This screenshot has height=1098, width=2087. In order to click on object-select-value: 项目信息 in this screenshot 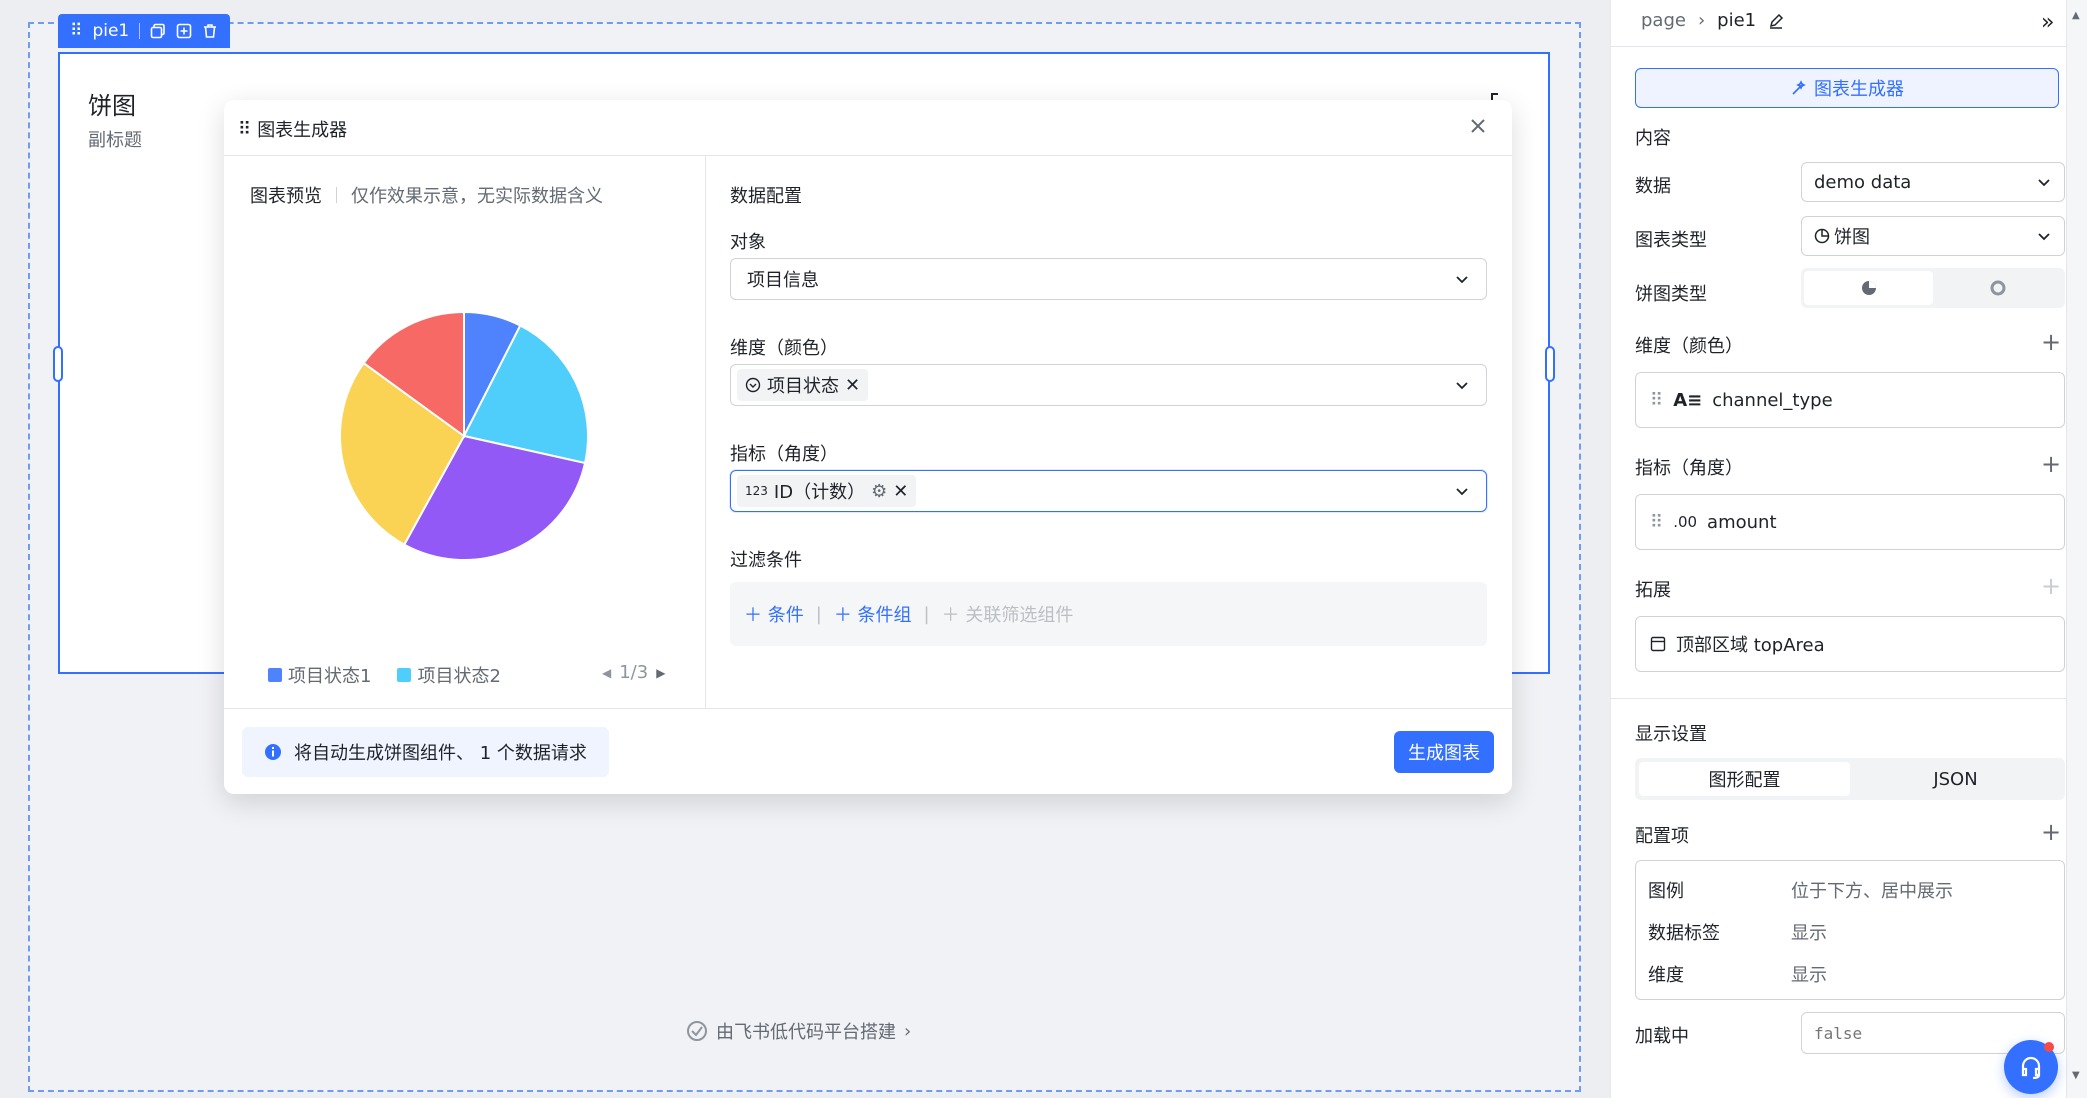, I will do `click(783, 280)`.